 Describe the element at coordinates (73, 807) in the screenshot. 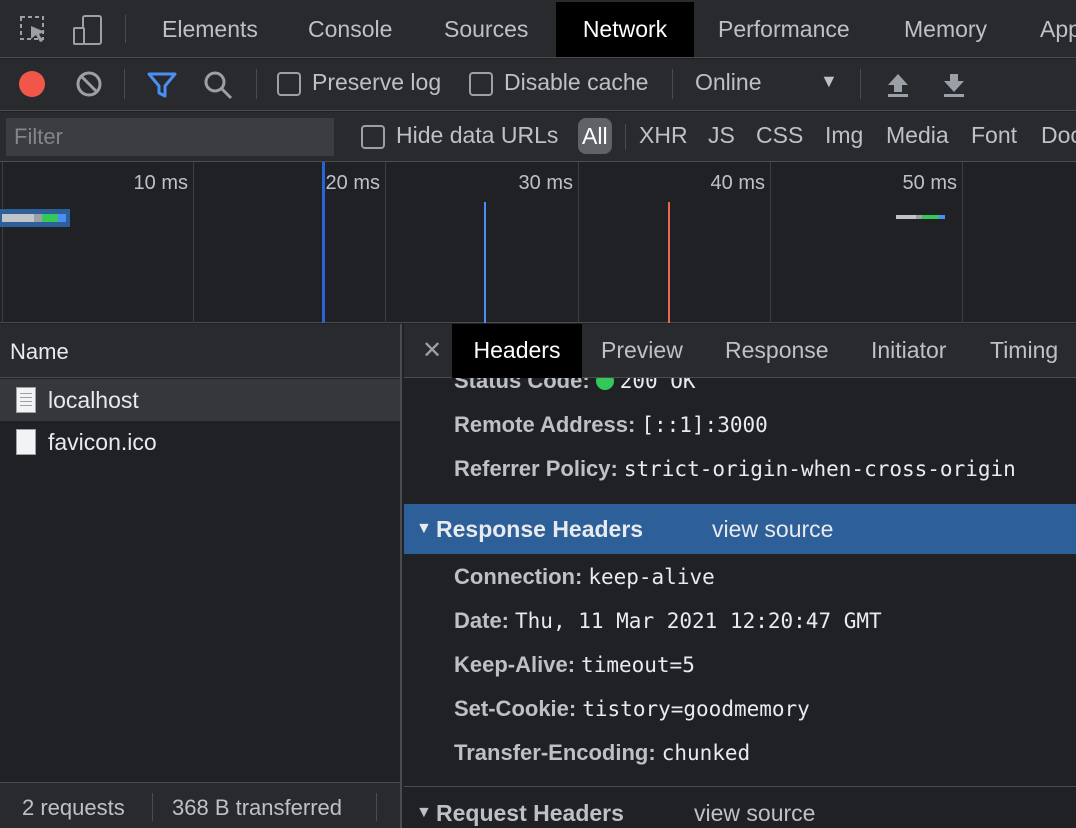

I see `request-count: 2 requests` at that location.